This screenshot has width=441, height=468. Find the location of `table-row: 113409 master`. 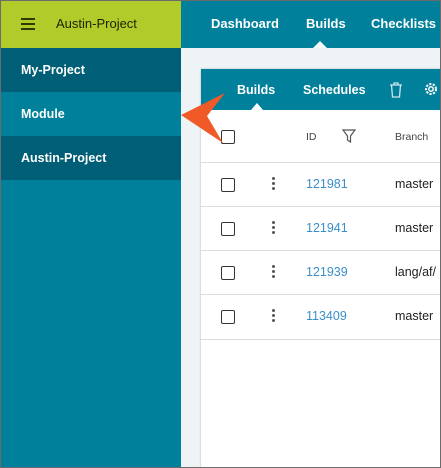

table-row: 113409 master is located at coordinates (320, 317).